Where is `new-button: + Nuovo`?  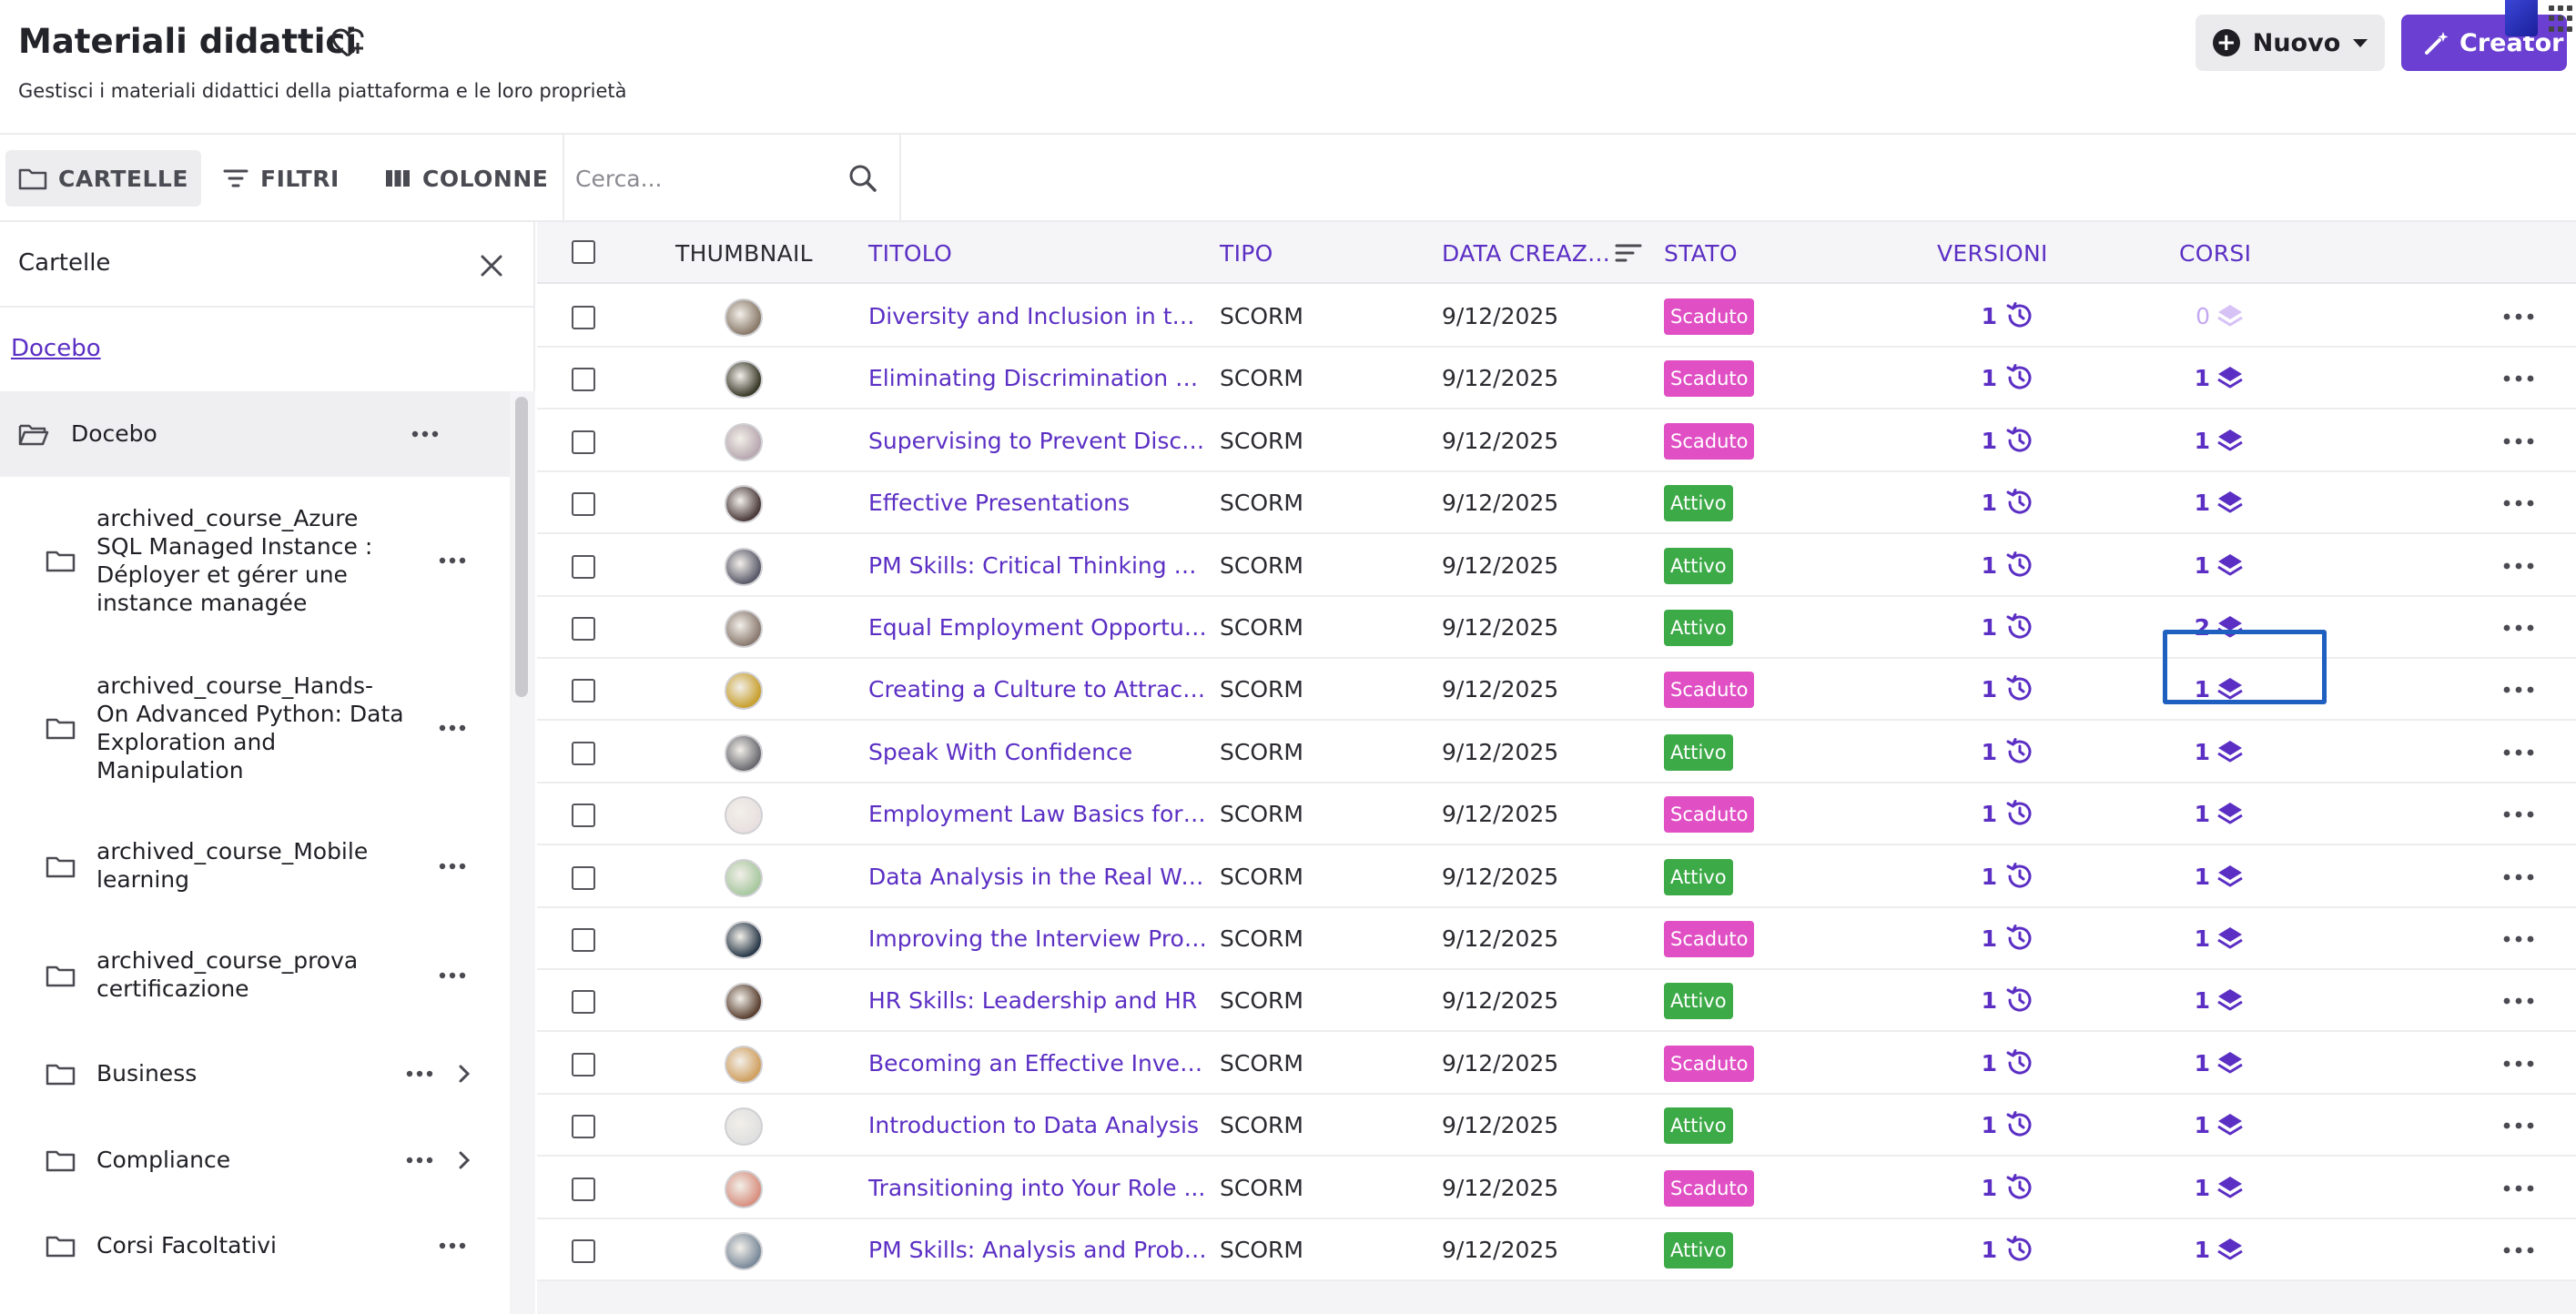
new-button: + Nuovo is located at coordinates (2290, 43).